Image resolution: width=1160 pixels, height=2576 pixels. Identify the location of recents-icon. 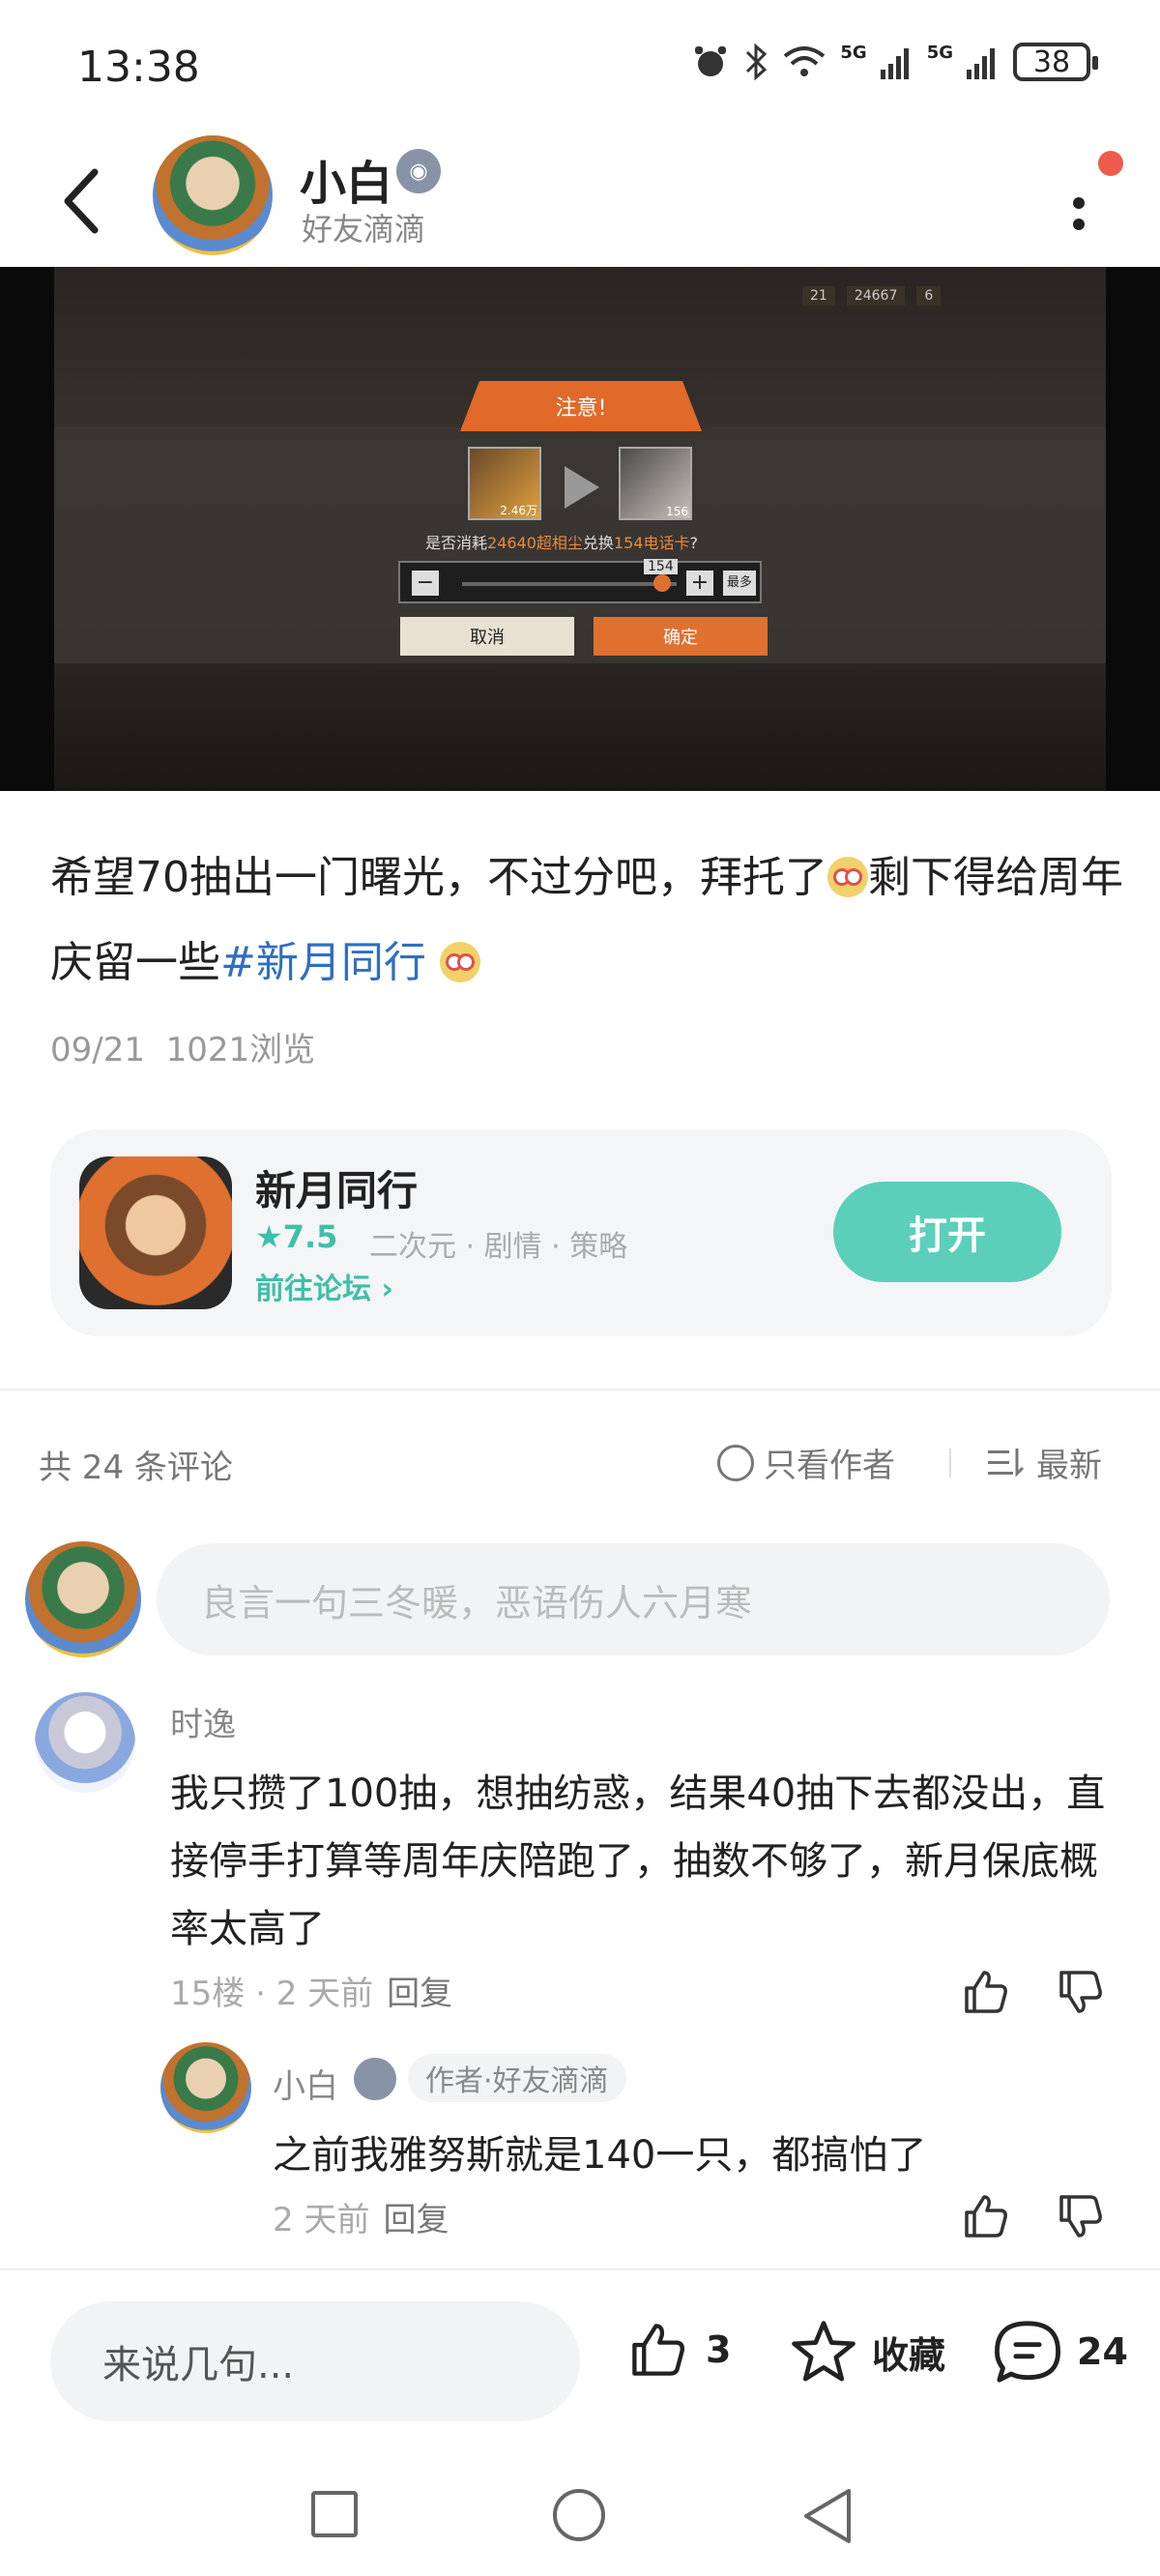
(334, 2514).